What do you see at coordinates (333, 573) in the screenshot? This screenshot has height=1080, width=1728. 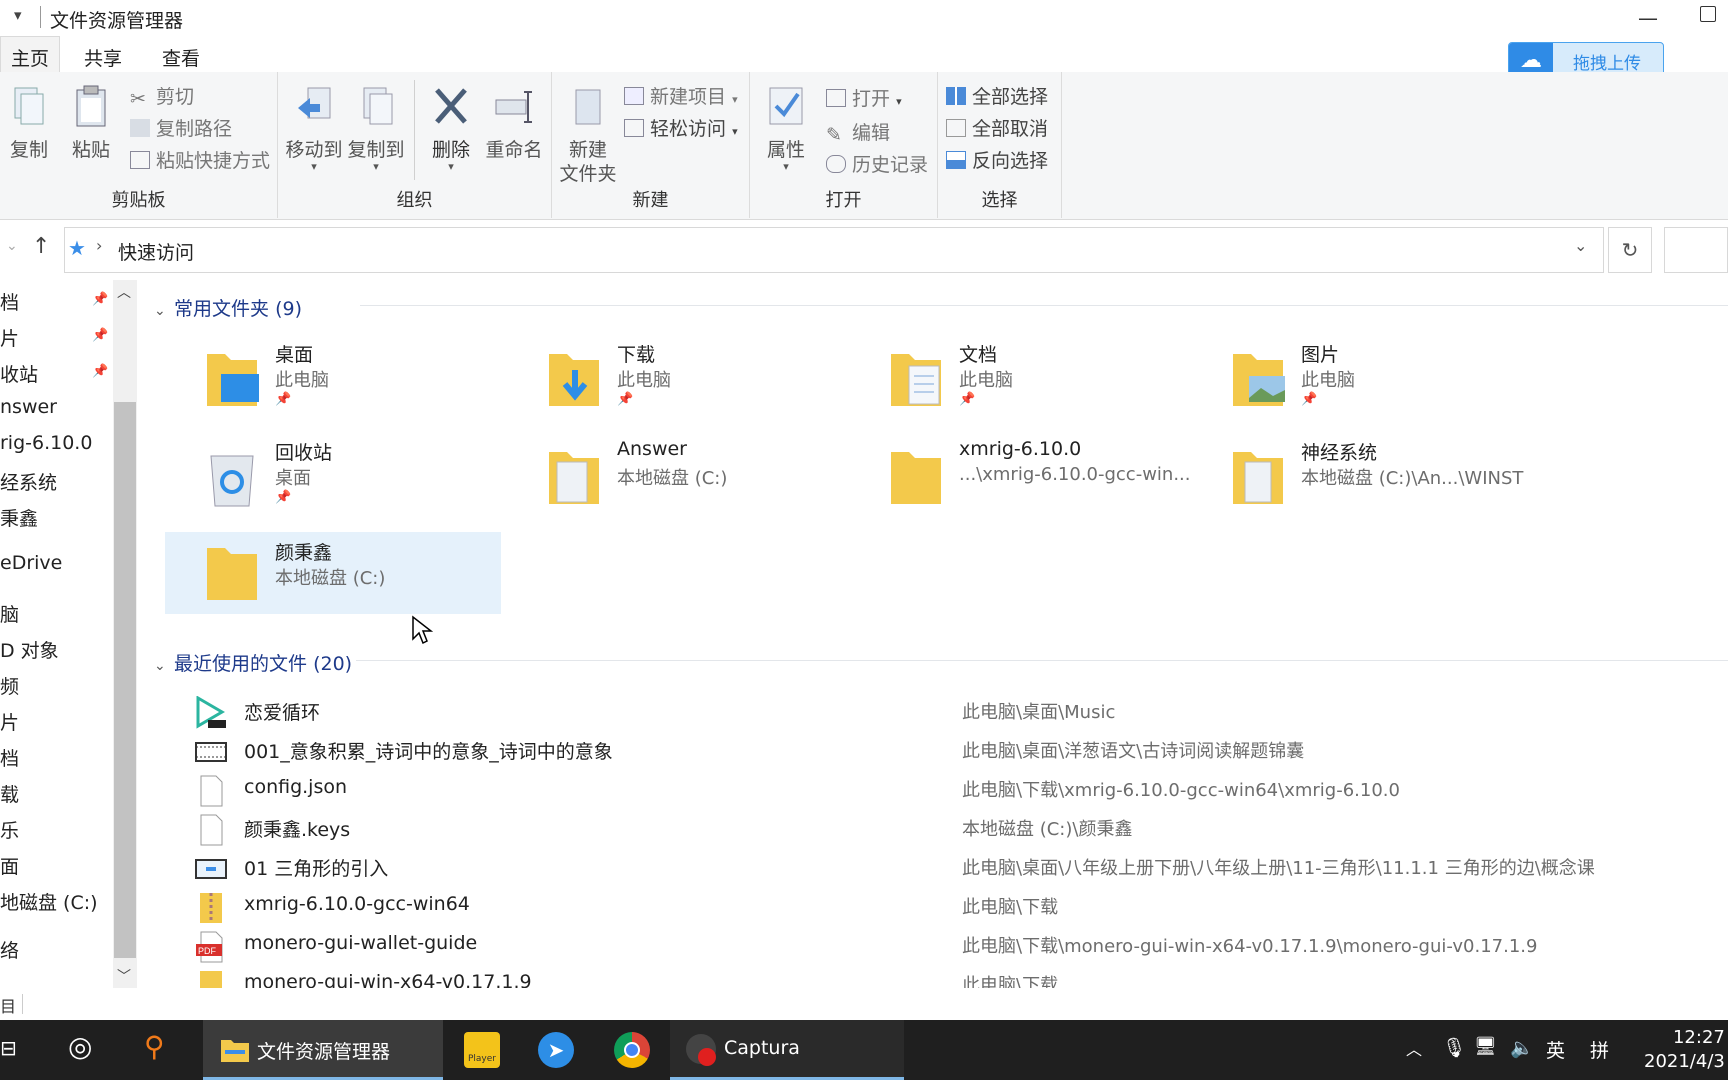 I see `folder-tile-yanbingxin: 颜秉鑫 本地磁盘 (C:)` at bounding box center [333, 573].